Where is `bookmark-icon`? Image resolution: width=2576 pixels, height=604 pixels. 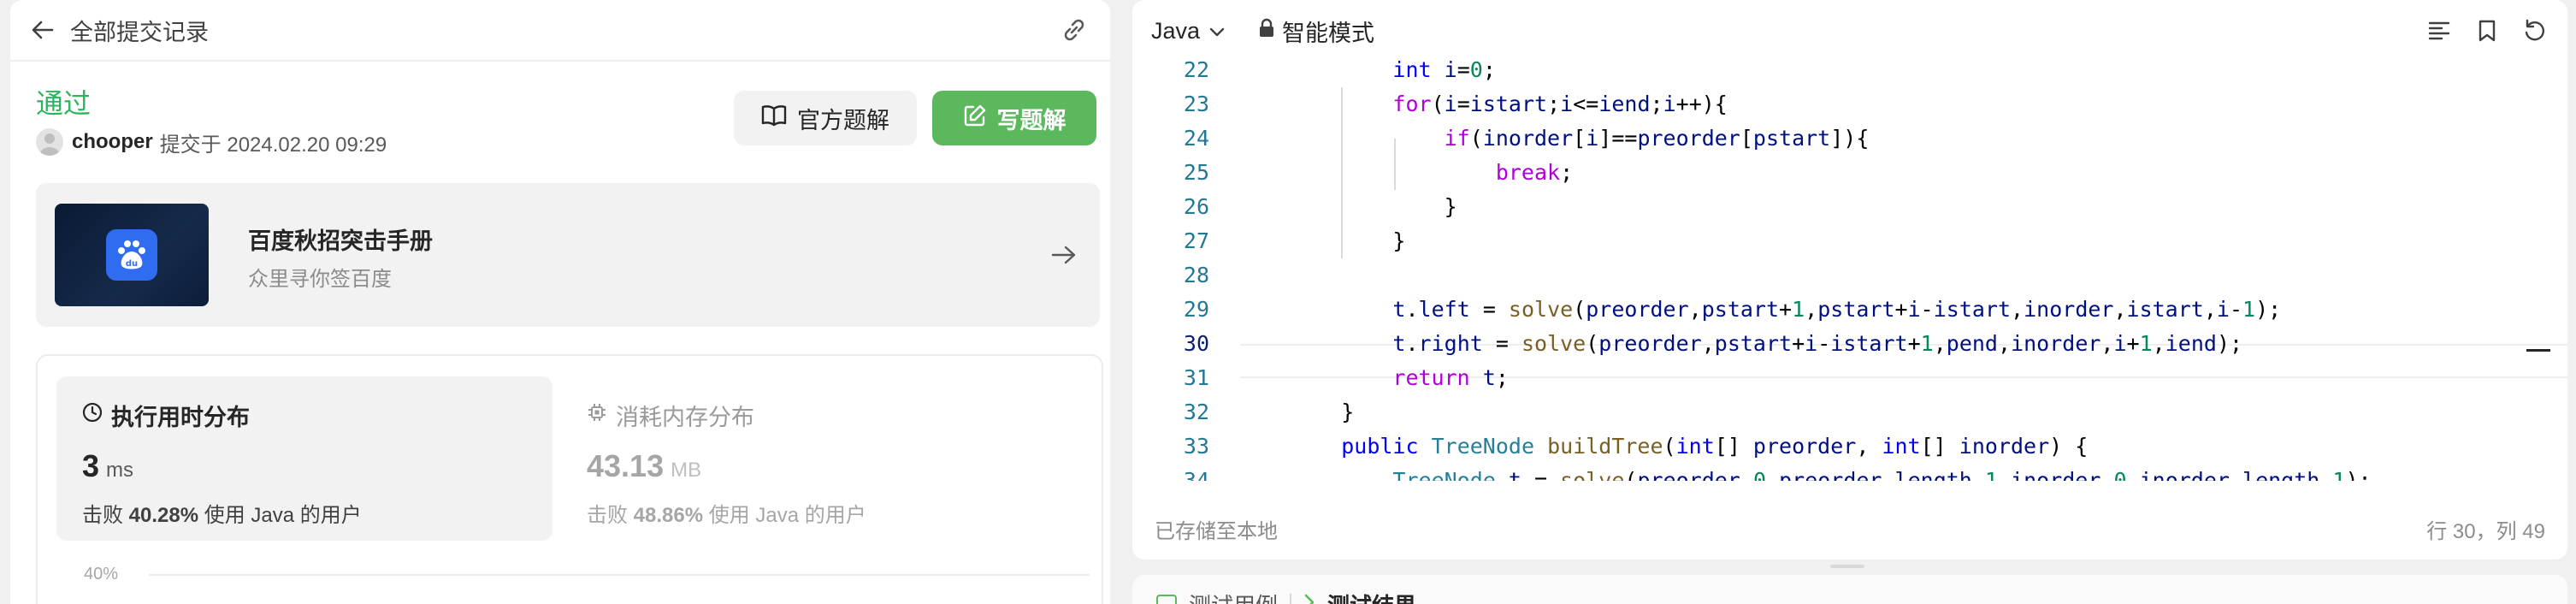
bookmark-icon is located at coordinates (2487, 31).